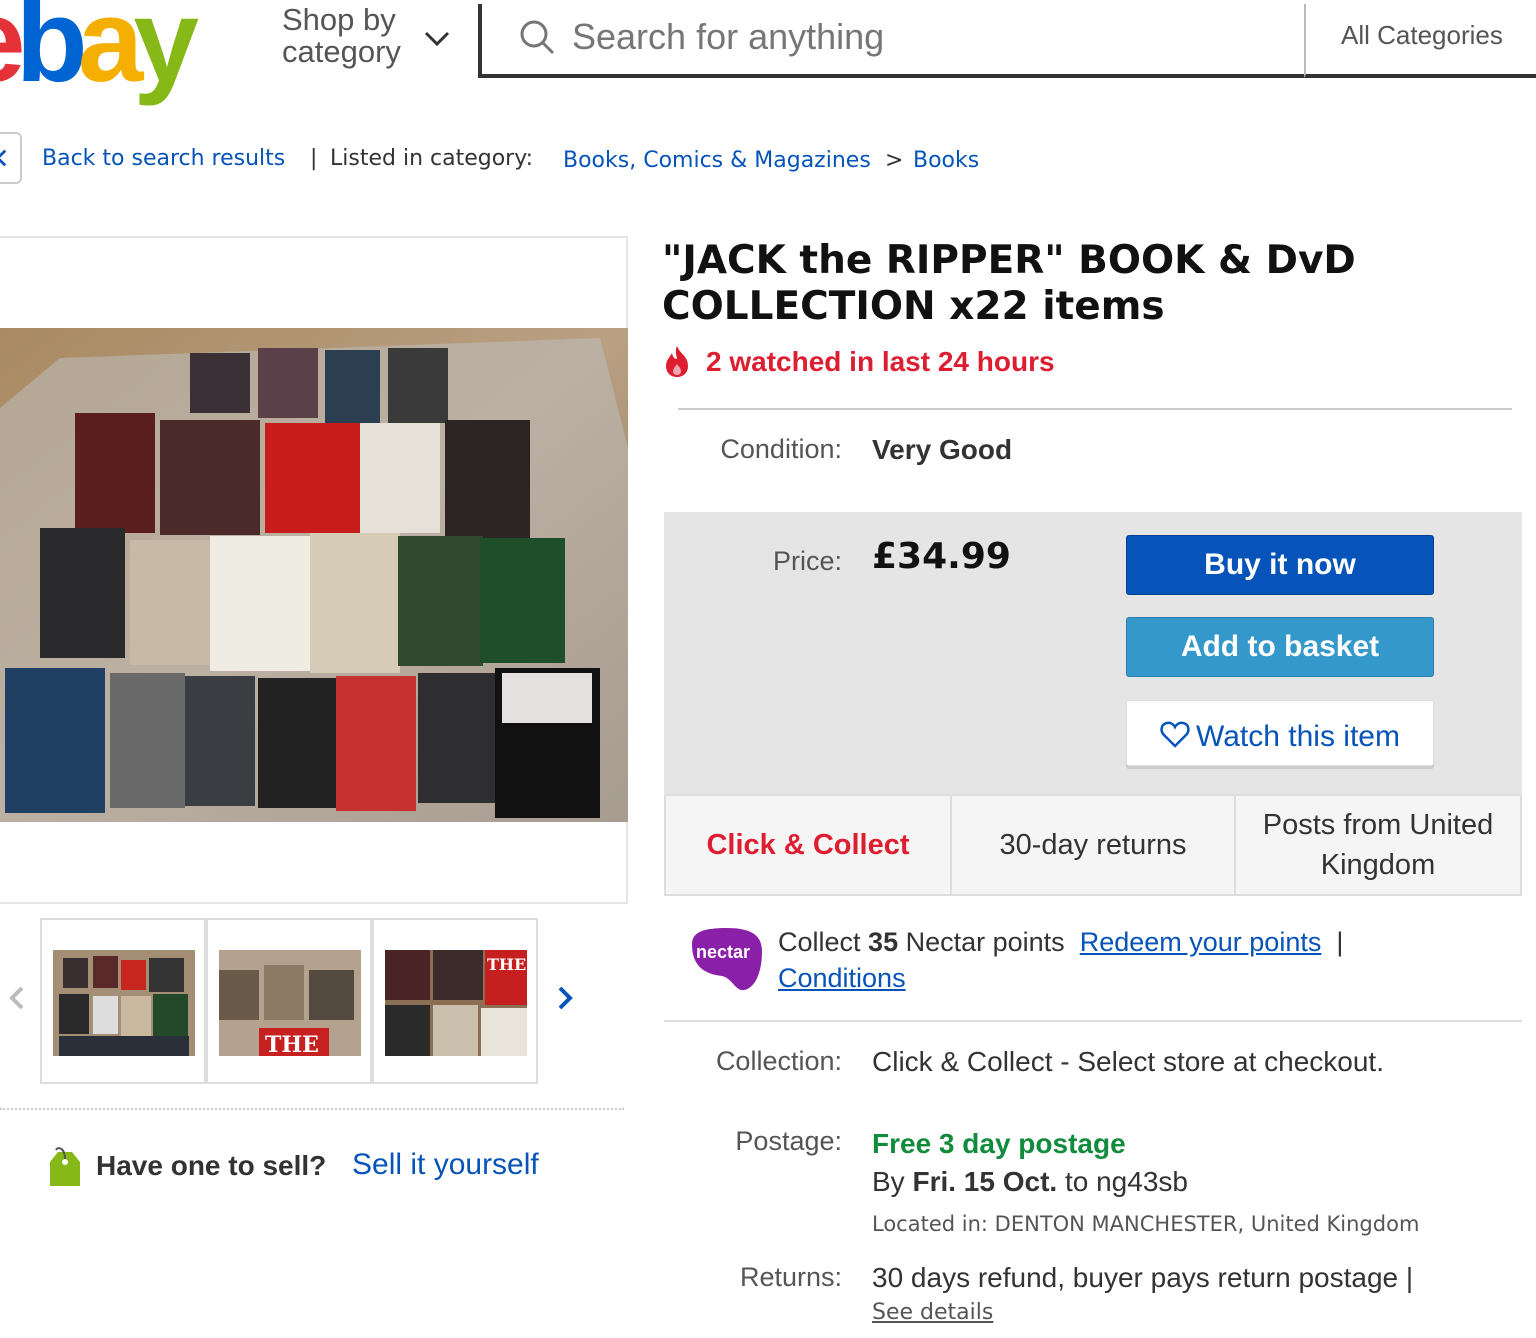 The image size is (1536, 1338). Describe the element at coordinates (946, 160) in the screenshot. I see `subcategory-link: Books` at that location.